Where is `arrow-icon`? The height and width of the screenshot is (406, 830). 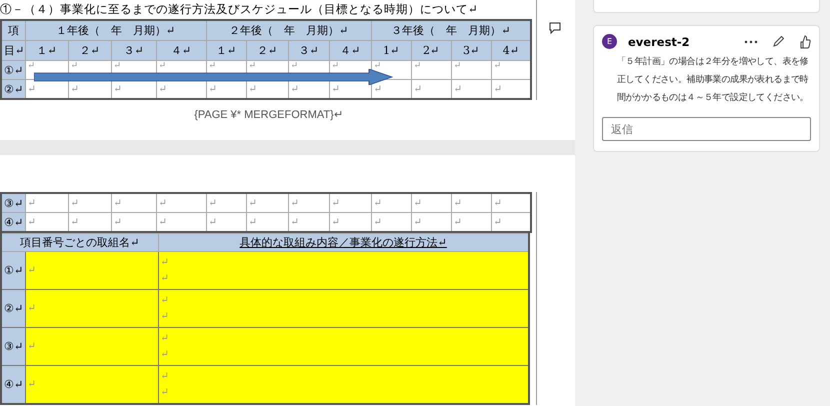 arrow-icon is located at coordinates (214, 77).